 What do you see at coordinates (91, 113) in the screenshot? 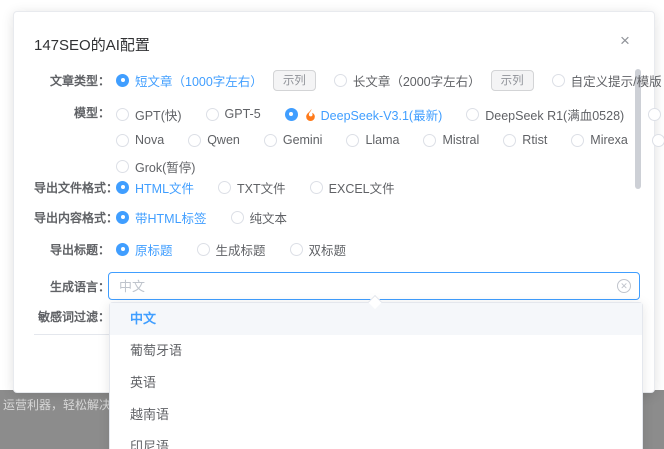
I see `model-label: 模型：` at bounding box center [91, 113].